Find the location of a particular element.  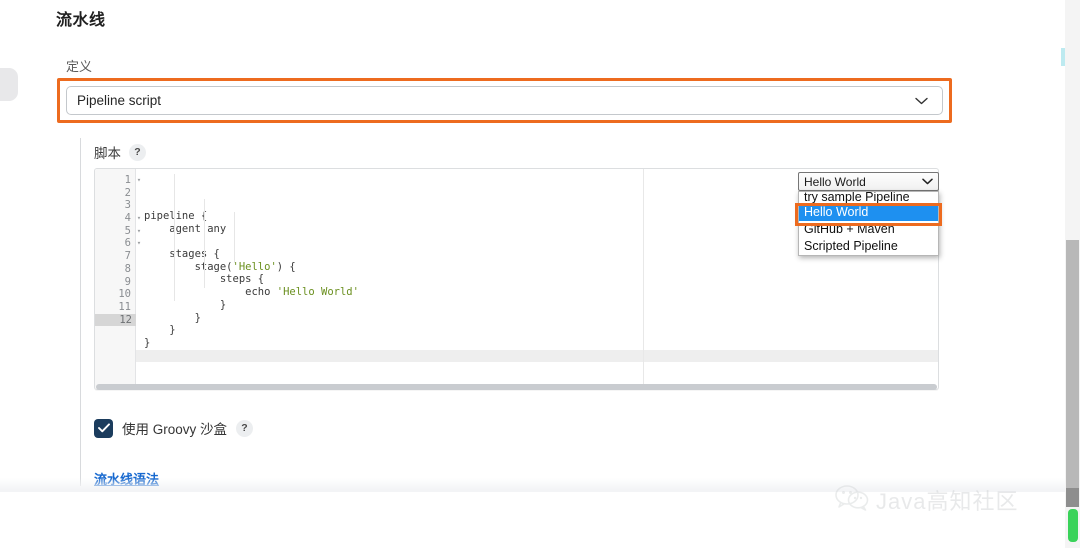

bottom-bar-shadow is located at coordinates (540, 485).